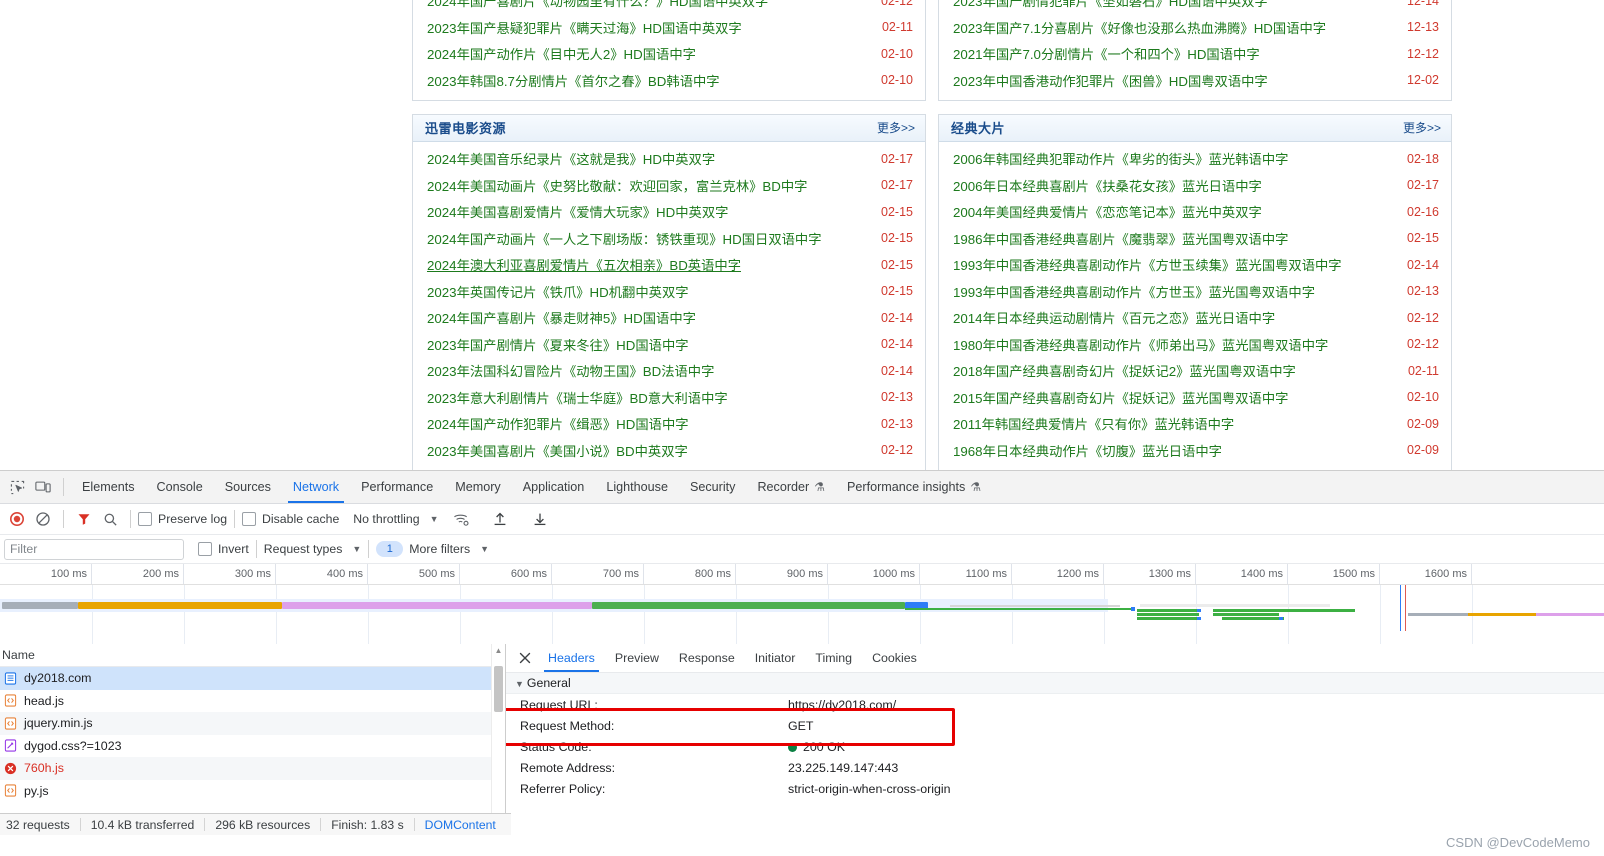 This screenshot has height=856, width=1604. Describe the element at coordinates (584, 27) in the screenshot. I see `movie-title: 2023年国产悬疑犯罪片《瞒天过海》HD国语中英双字` at that location.